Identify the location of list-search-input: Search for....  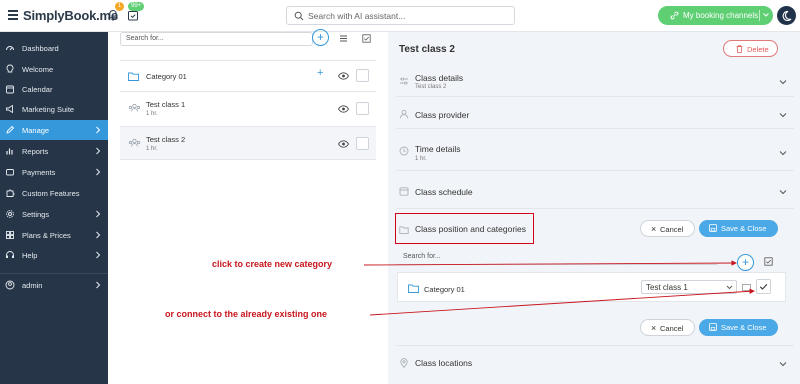
(216, 39).